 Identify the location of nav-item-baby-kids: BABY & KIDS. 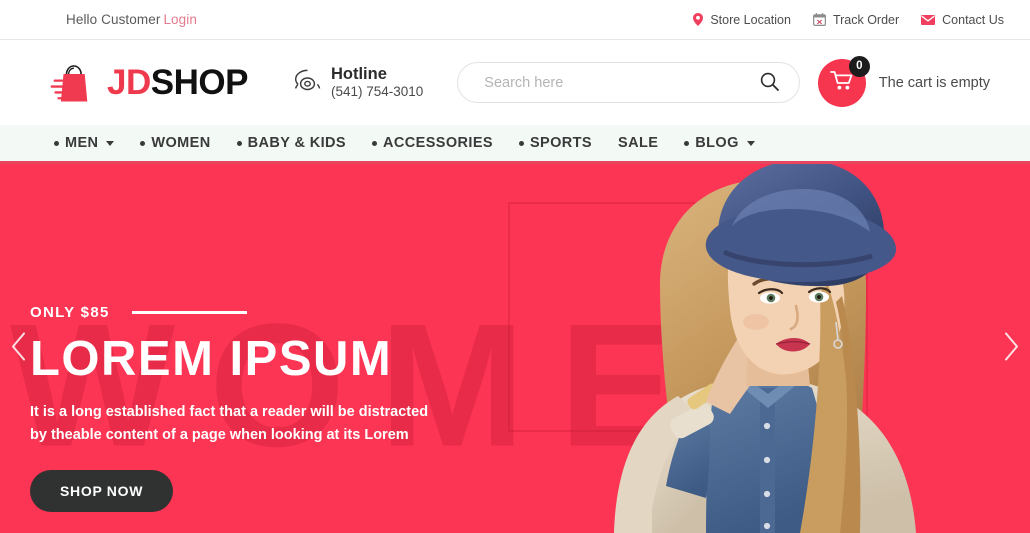
(291, 143).